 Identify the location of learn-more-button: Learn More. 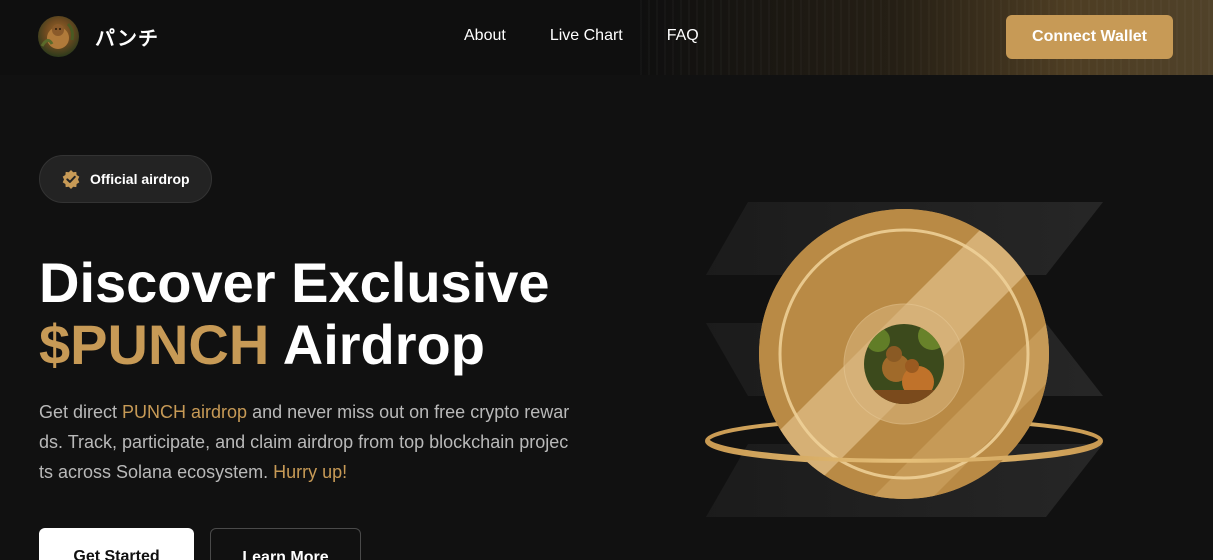
(285, 544).